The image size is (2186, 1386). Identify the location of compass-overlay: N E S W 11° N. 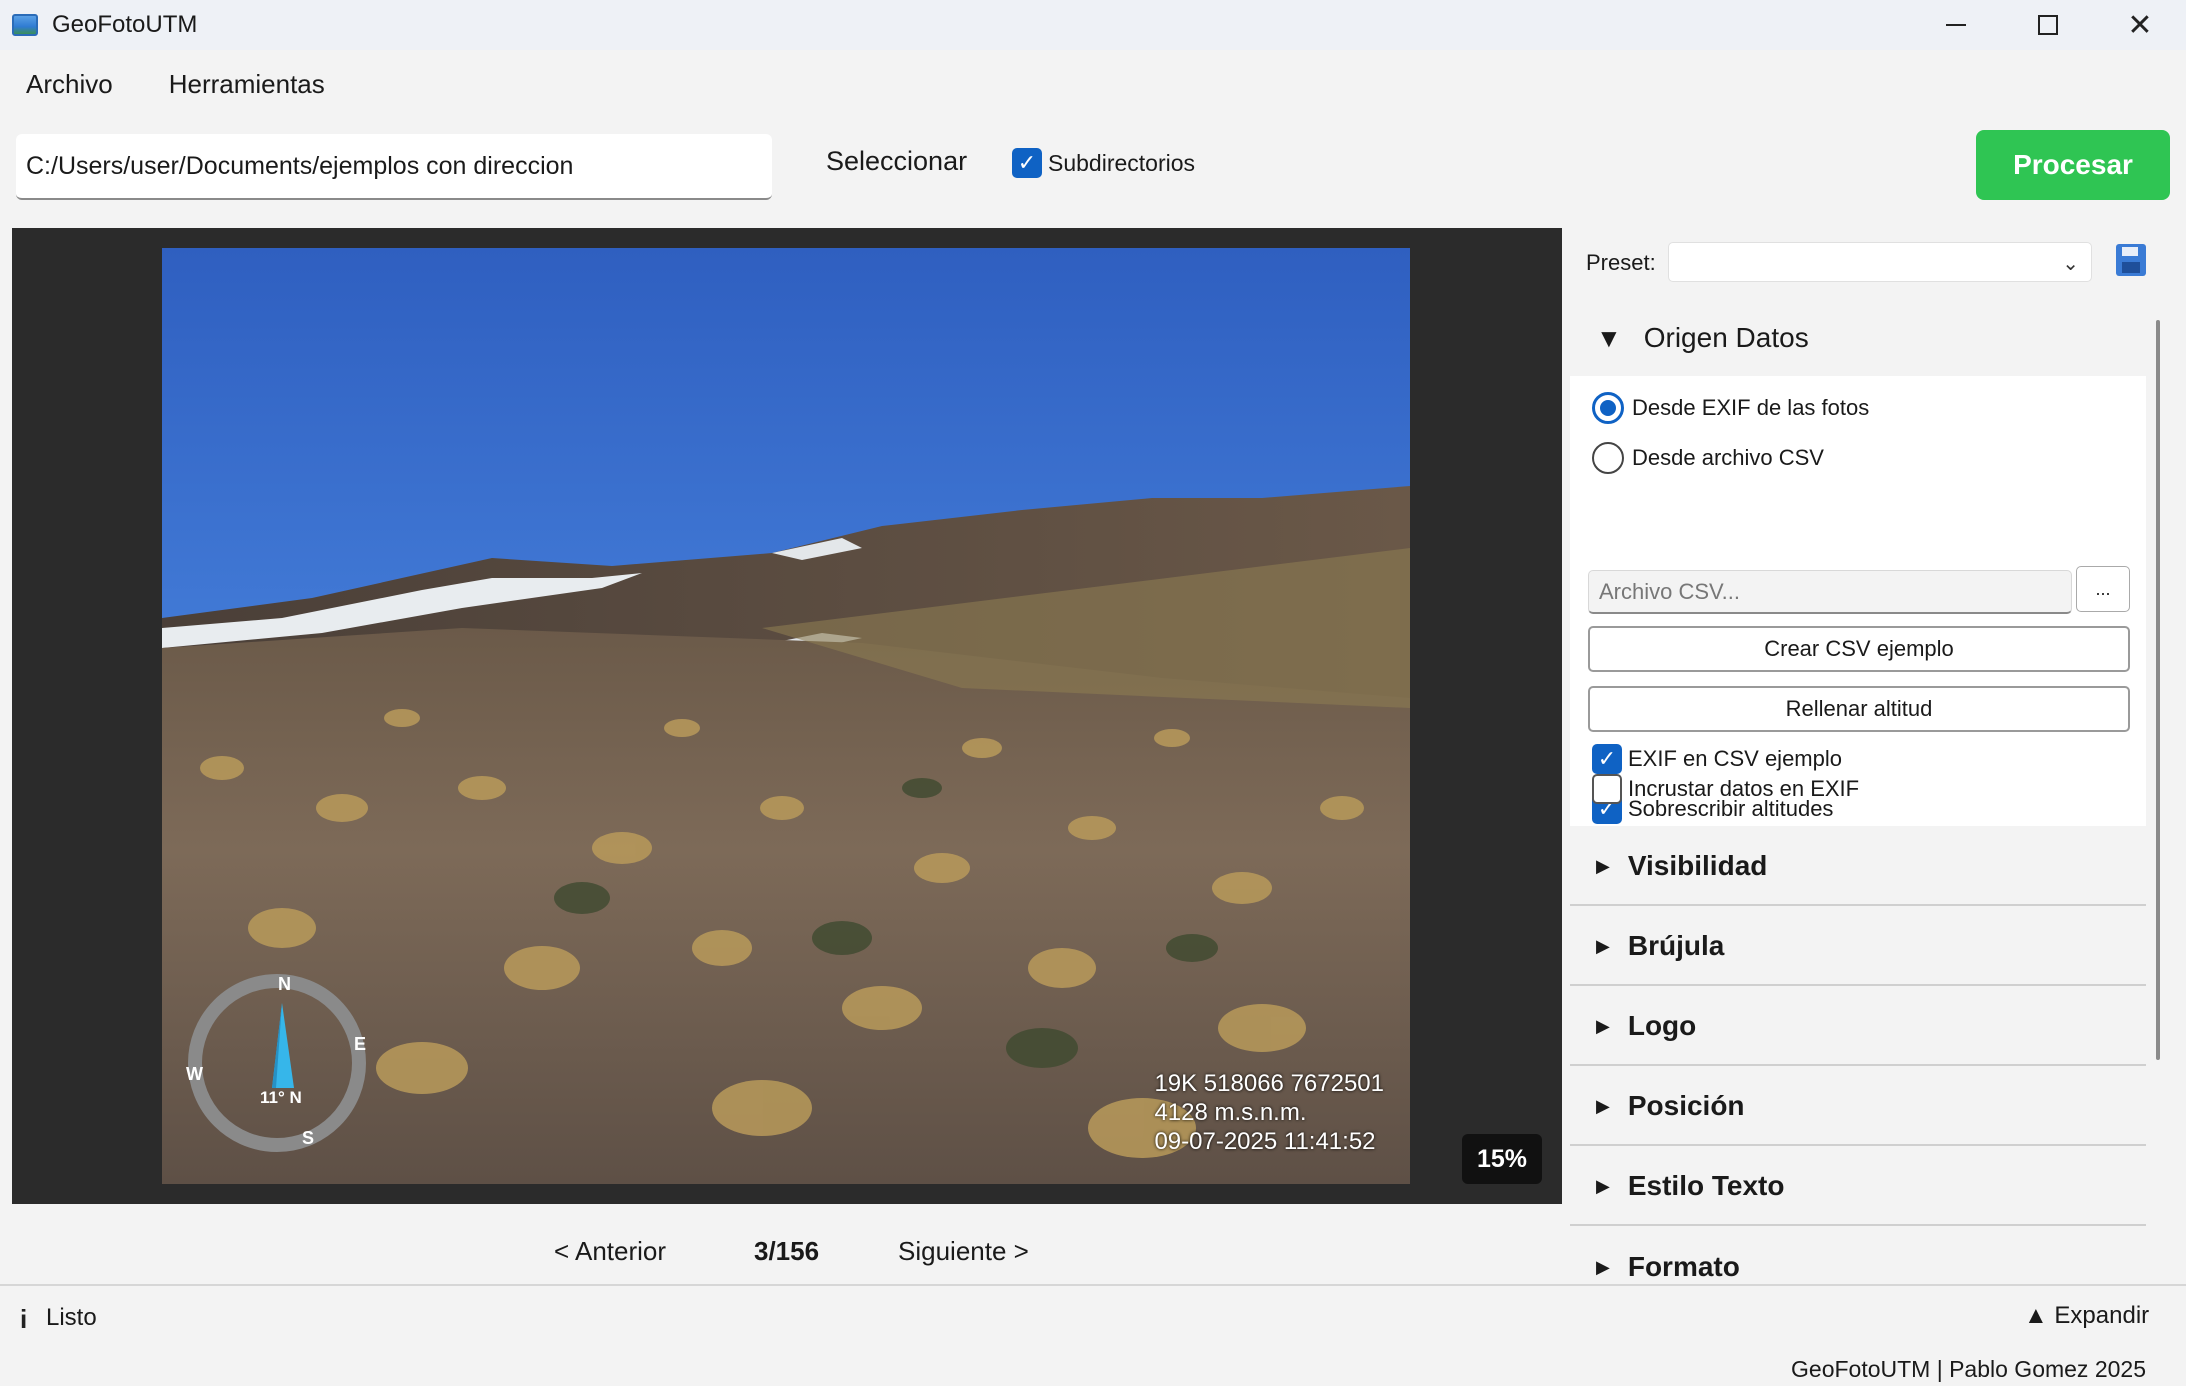
(277, 1063).